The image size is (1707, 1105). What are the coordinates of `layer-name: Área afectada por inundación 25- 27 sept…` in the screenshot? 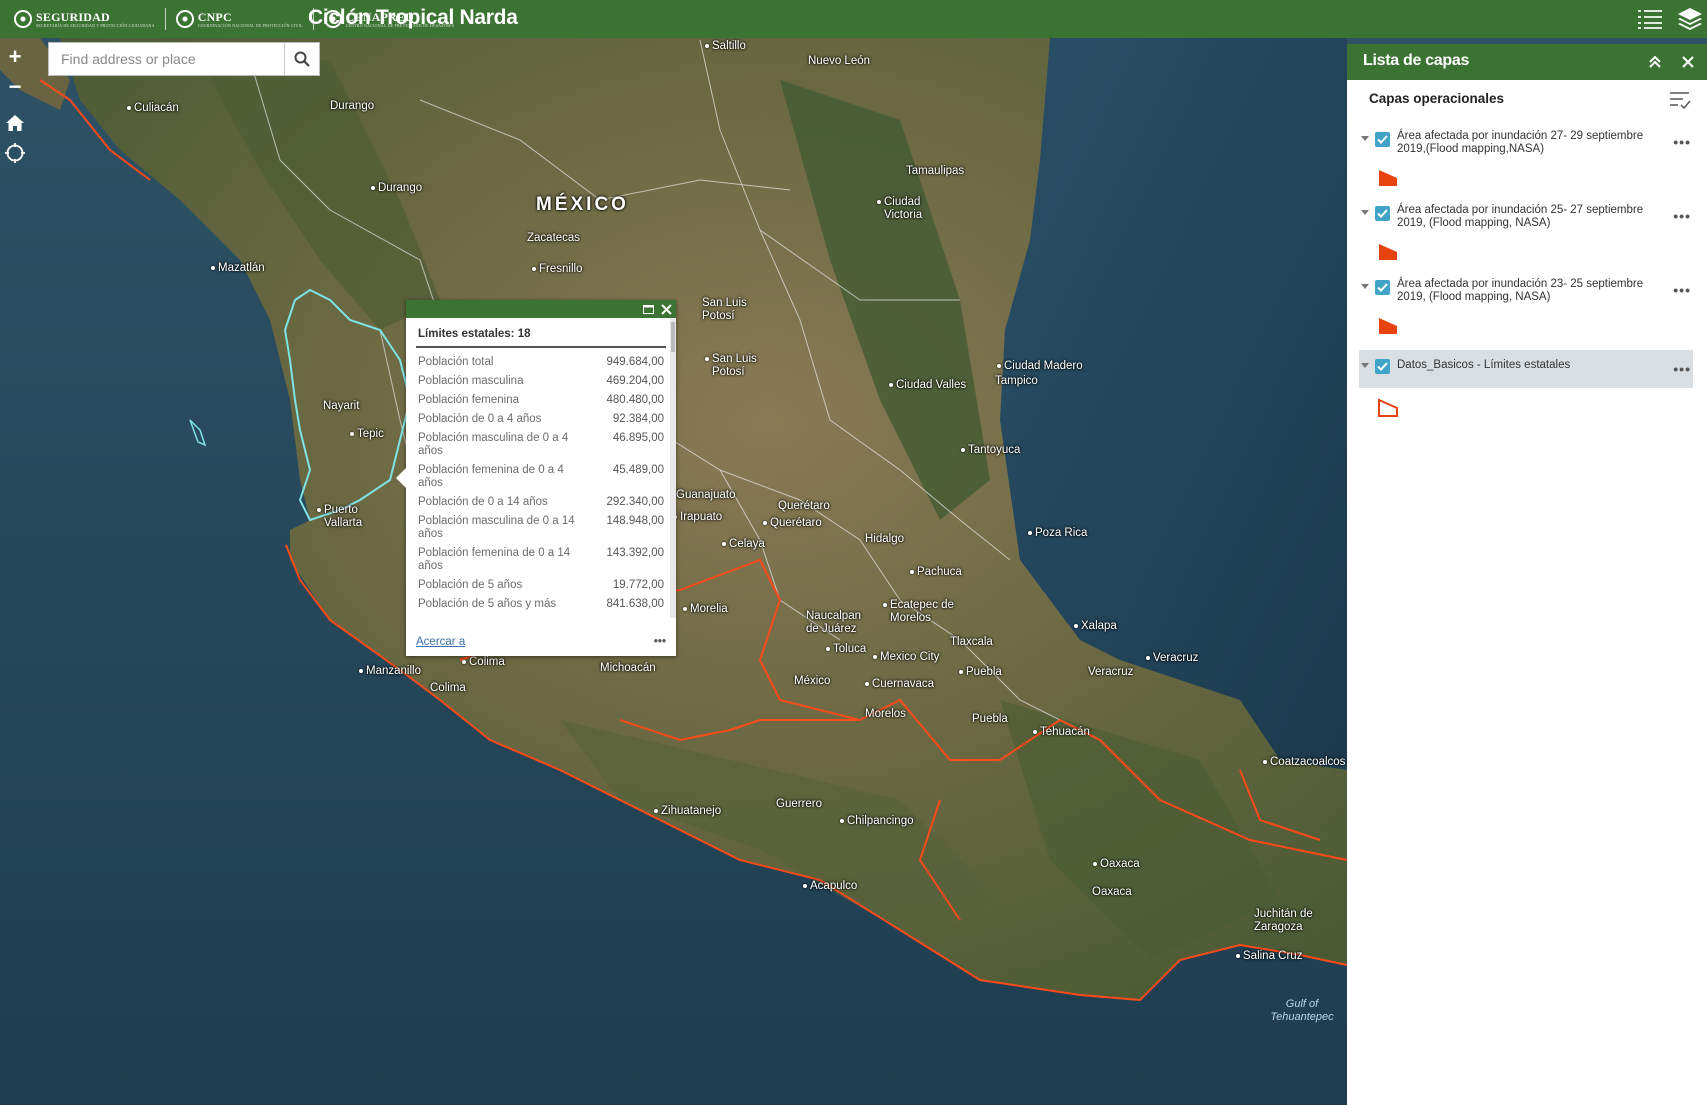 It's located at (1520, 216).